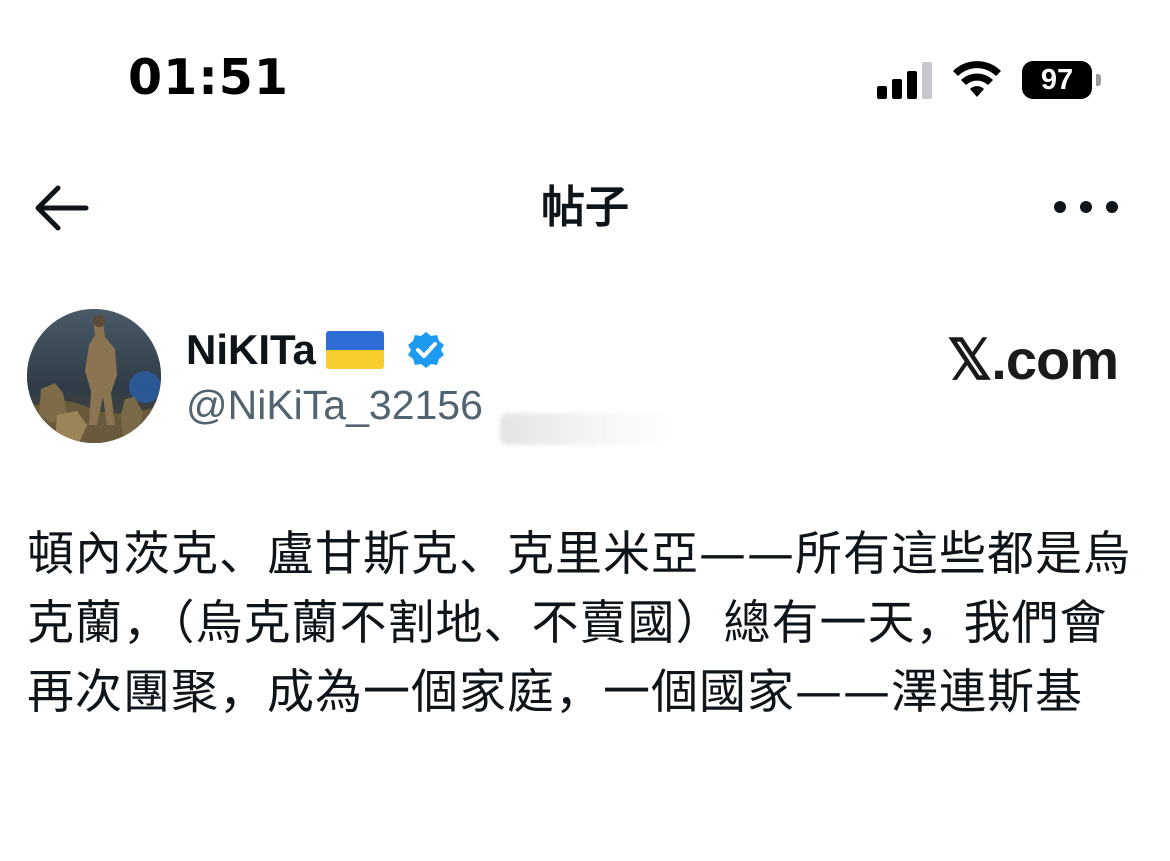  What do you see at coordinates (1057, 79) in the screenshot?
I see `battery-level: 97` at bounding box center [1057, 79].